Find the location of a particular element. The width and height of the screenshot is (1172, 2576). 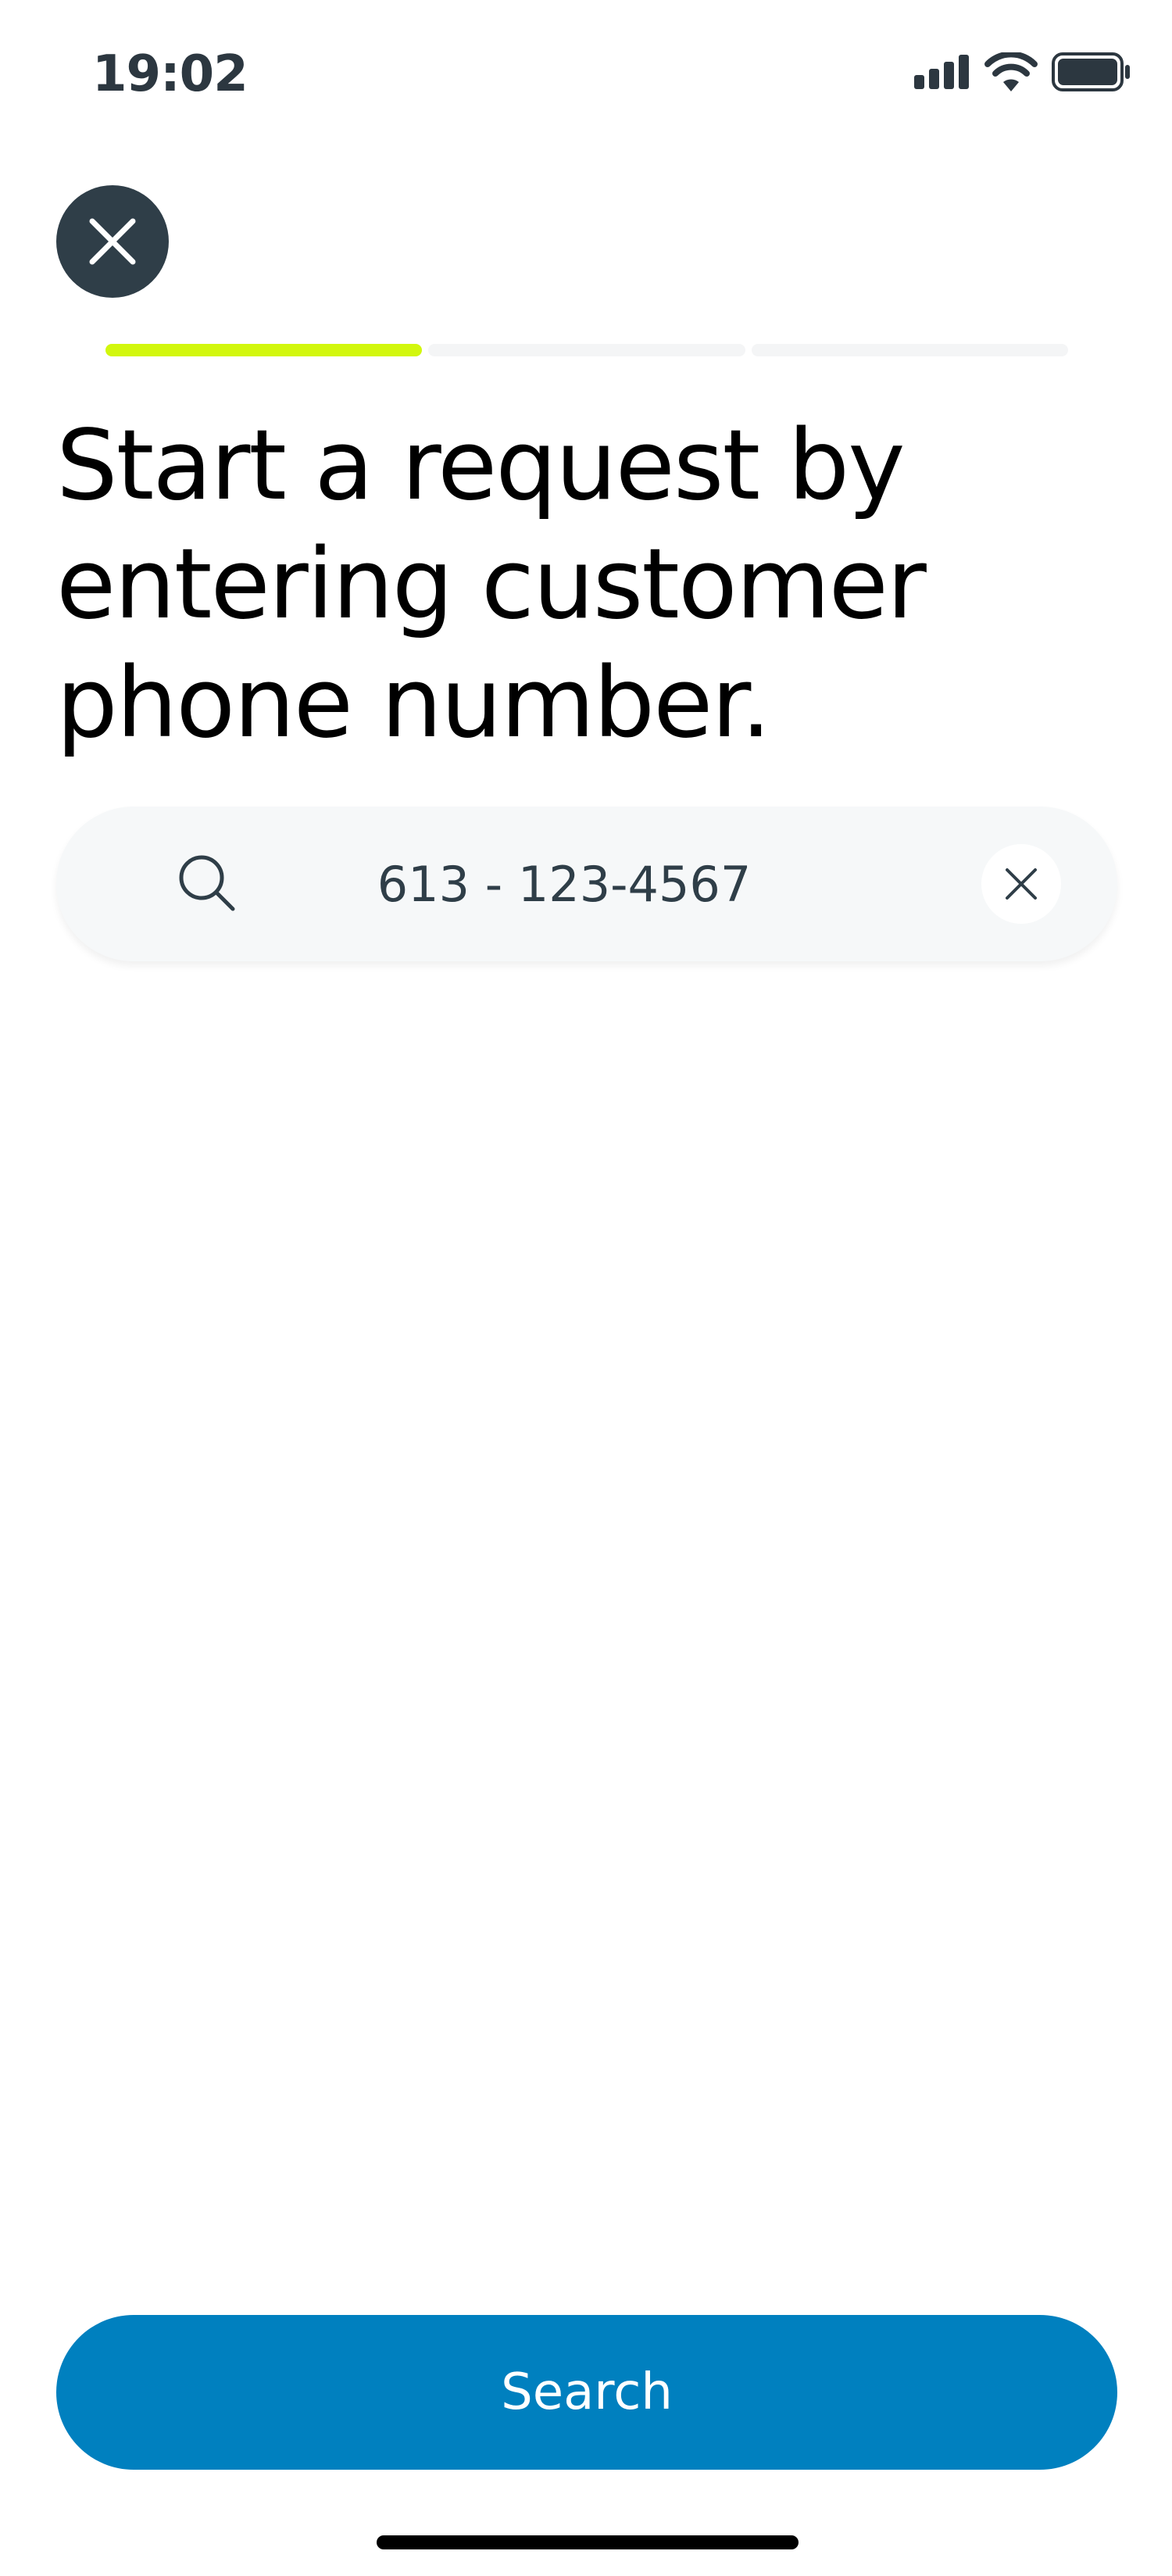

step-progress is located at coordinates (586, 350).